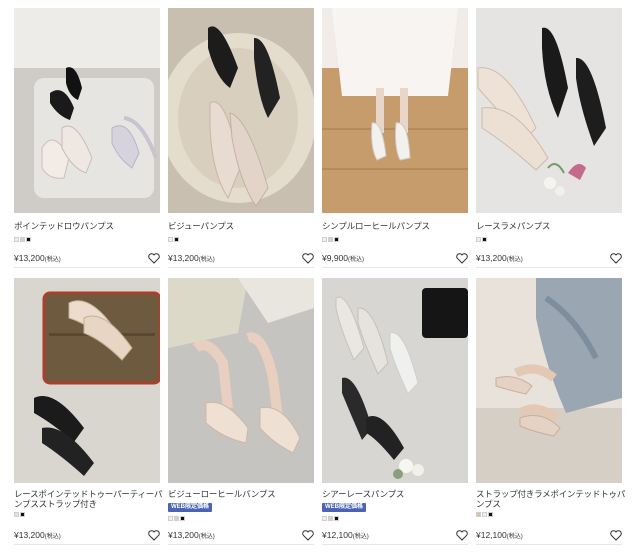 The image size is (636, 552). What do you see at coordinates (89, 499) in the screenshot?
I see `product-name: レースポインテッドトゥーパーティーパンプスストラップ付き` at bounding box center [89, 499].